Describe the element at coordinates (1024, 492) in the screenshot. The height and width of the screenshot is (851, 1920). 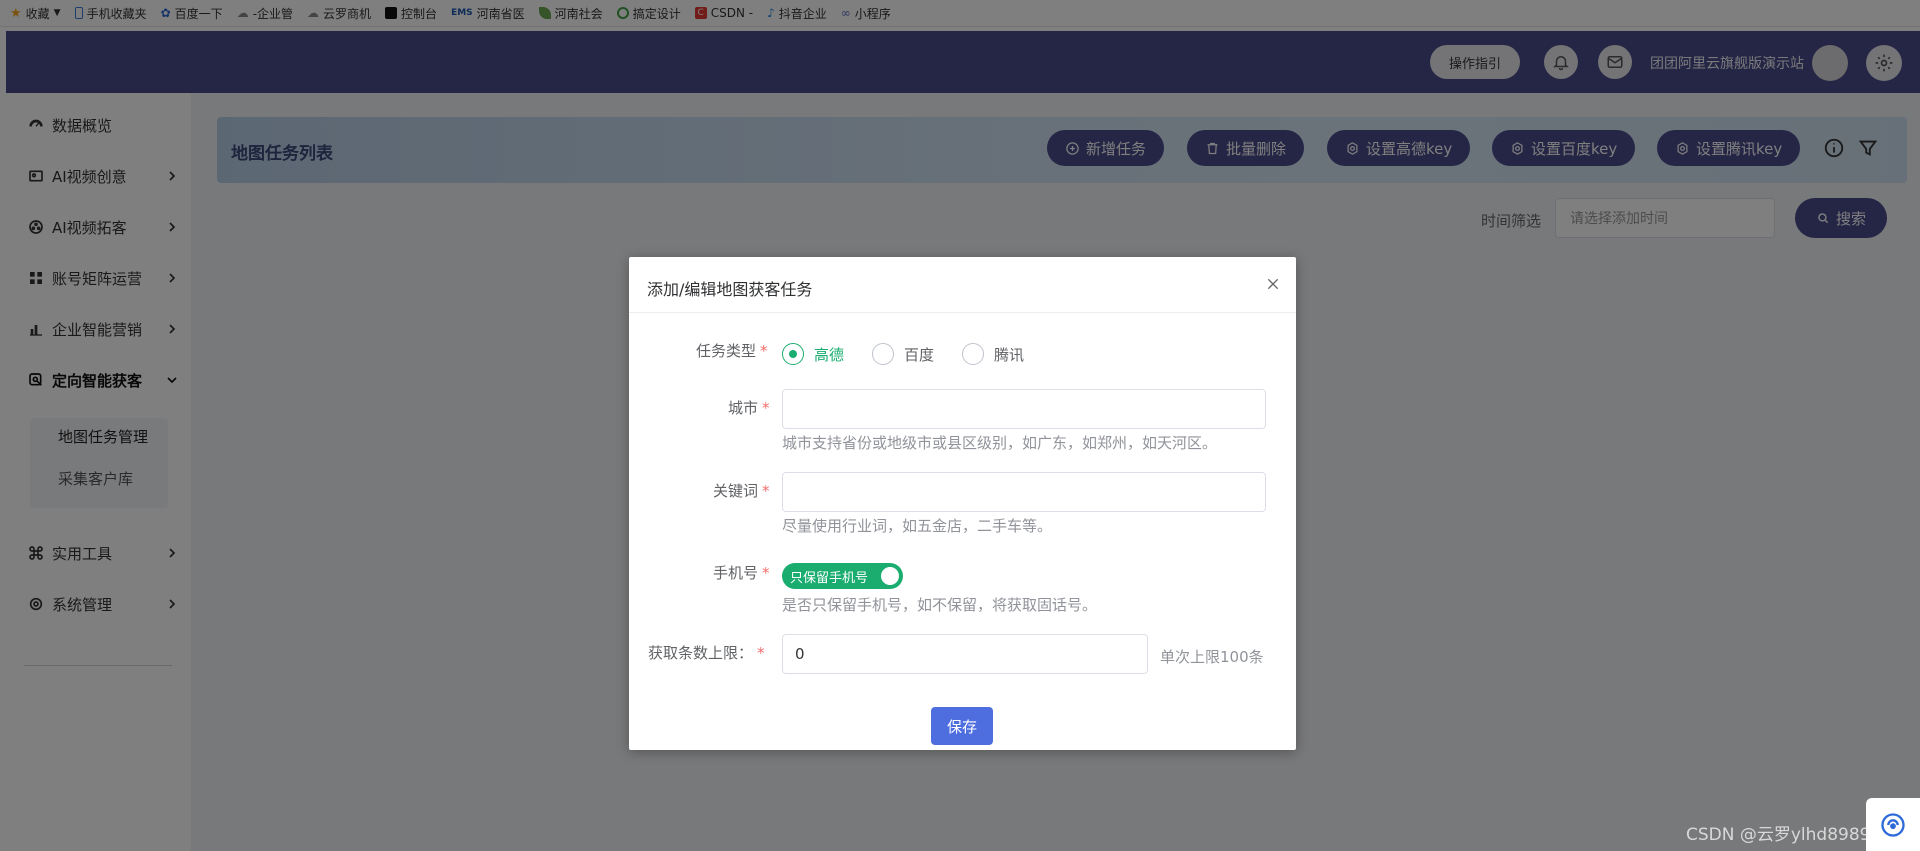
I see `keyword-input` at that location.